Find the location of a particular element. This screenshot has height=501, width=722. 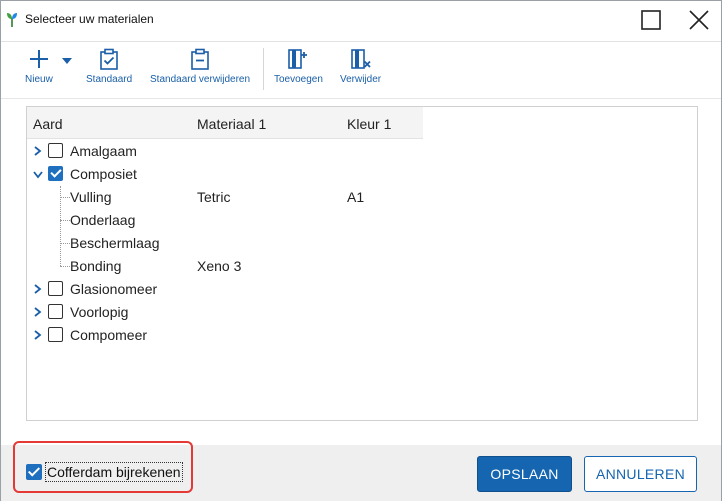

maximize-button is located at coordinates (651, 20).